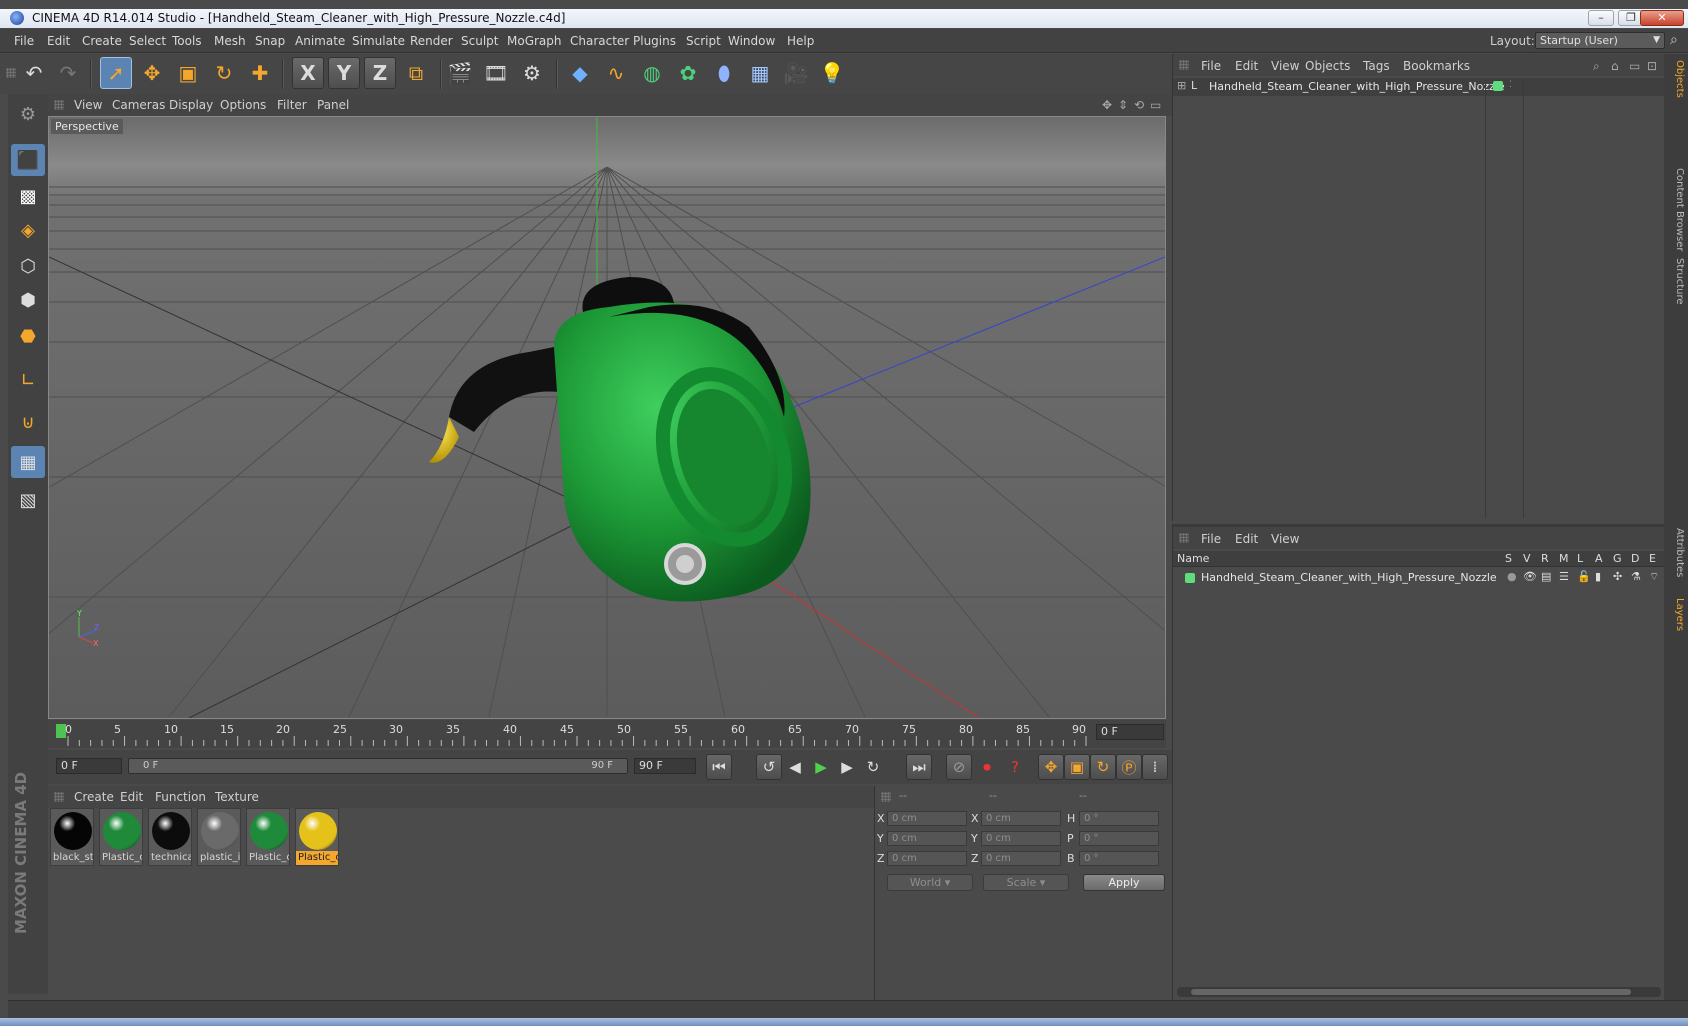 This screenshot has width=1688, height=1026. Describe the element at coordinates (219, 837) in the screenshot. I see `material-swatch: plastic_i` at that location.